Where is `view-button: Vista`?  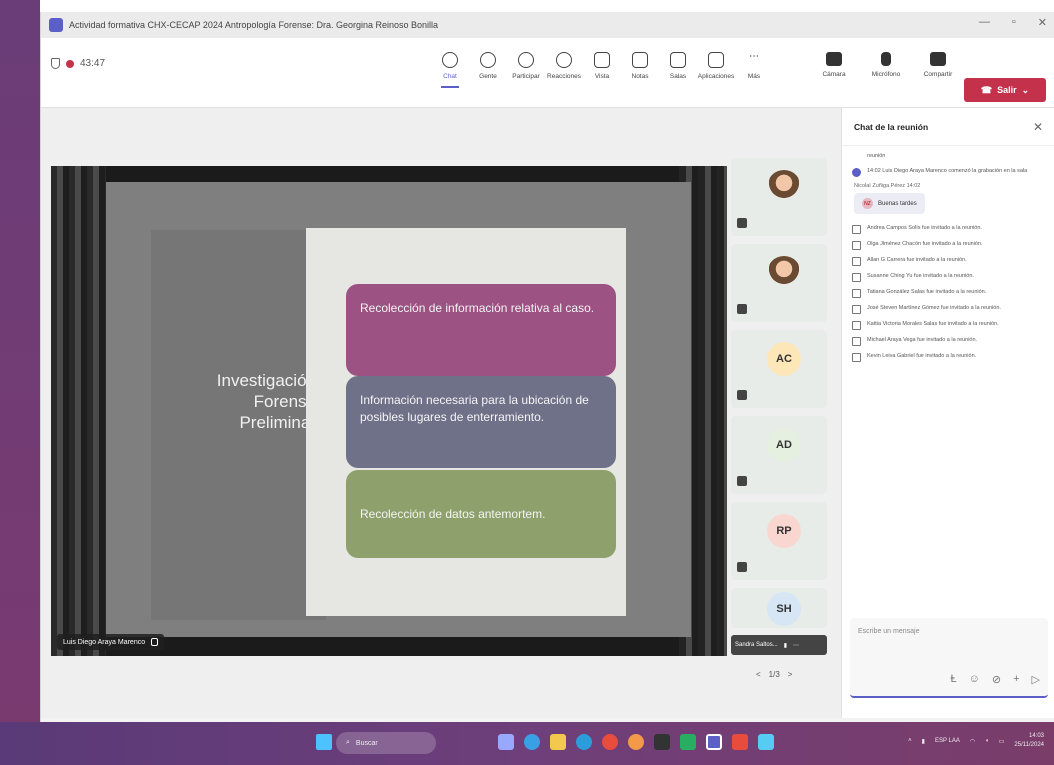 view-button: Vista is located at coordinates (602, 70).